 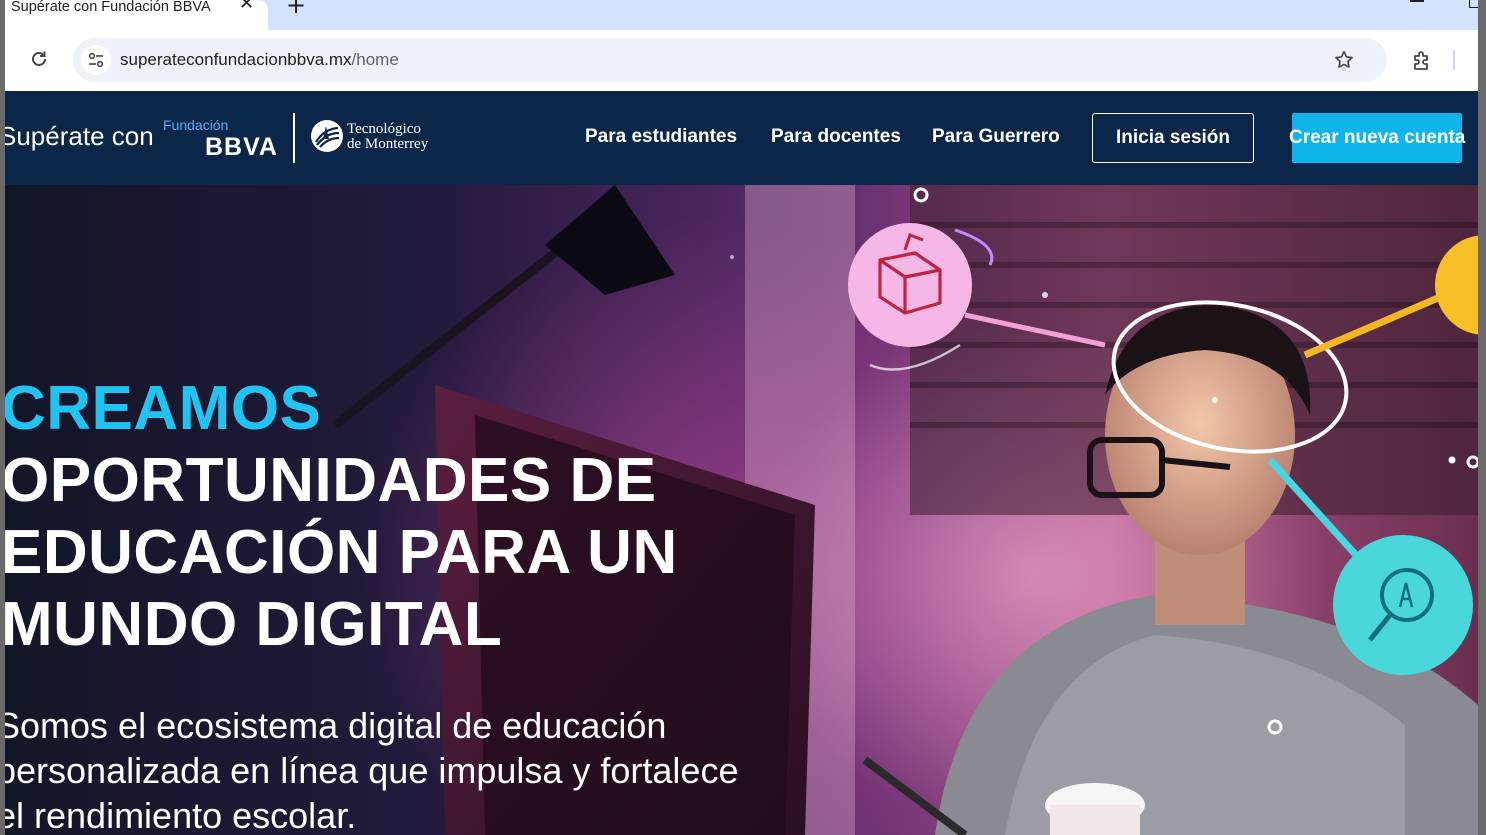 What do you see at coordinates (1173, 138) in the screenshot?
I see `login-button: Inicia sesión` at bounding box center [1173, 138].